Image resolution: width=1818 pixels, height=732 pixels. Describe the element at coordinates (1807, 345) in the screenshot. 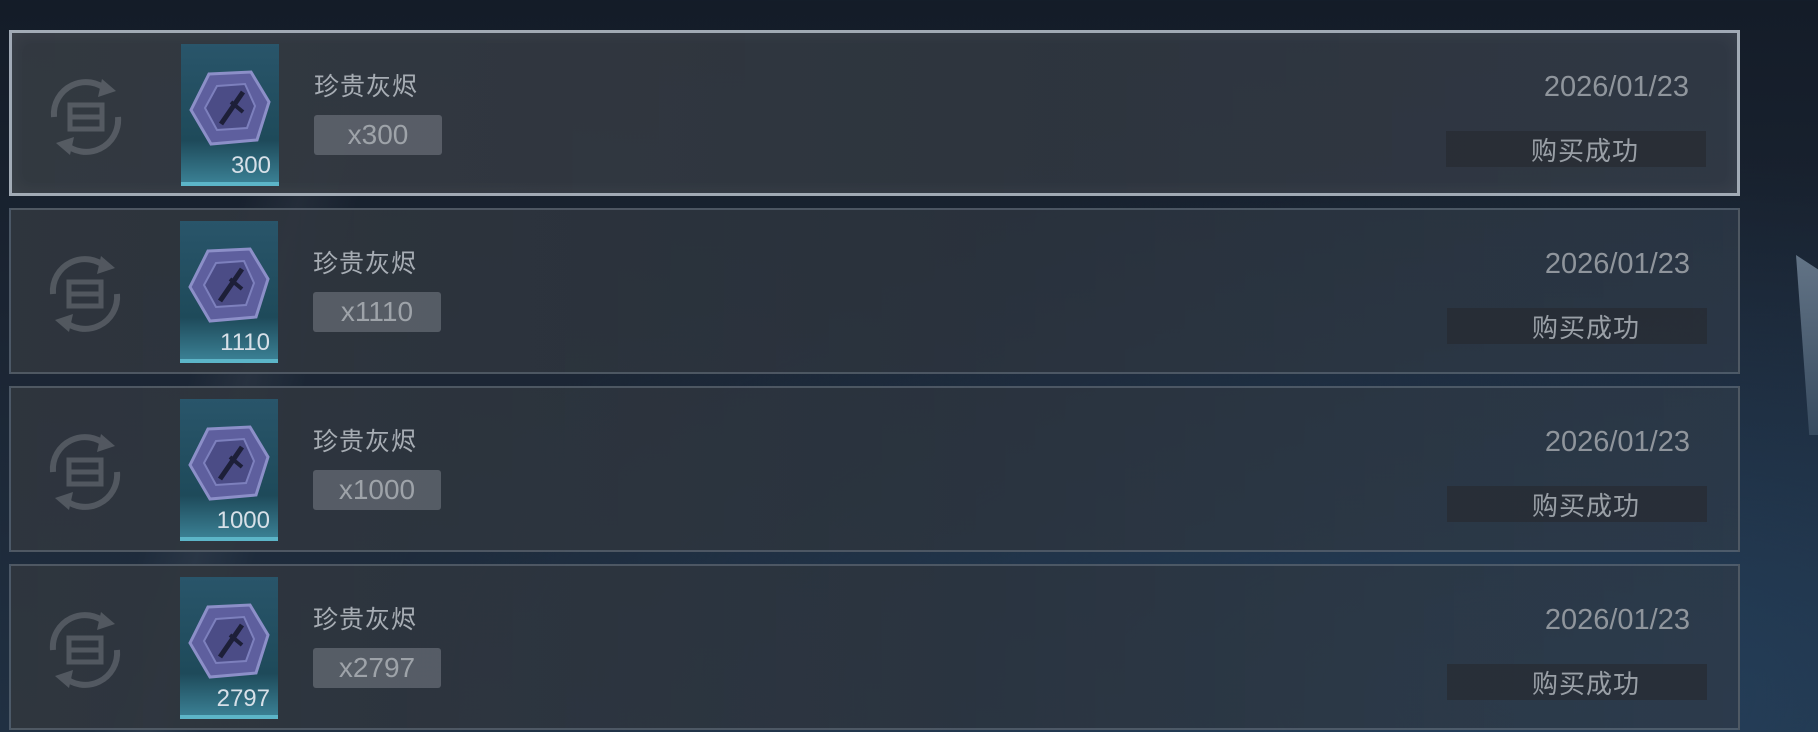

I see `edge-decoration` at that location.